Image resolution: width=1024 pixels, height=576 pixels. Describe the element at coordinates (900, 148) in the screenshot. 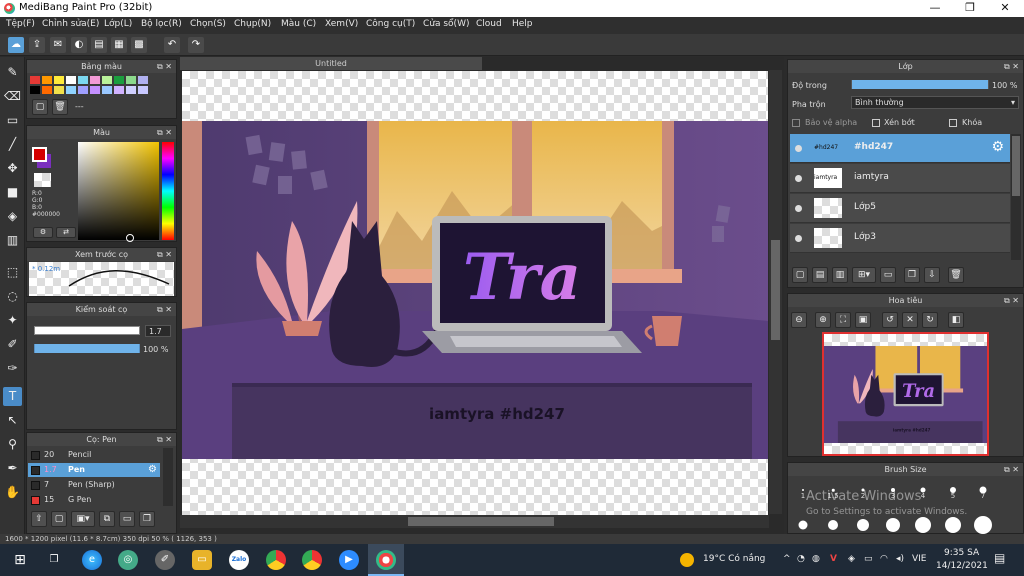

I see `layer-item-selected: #hd247 #hd247 ⚙` at that location.